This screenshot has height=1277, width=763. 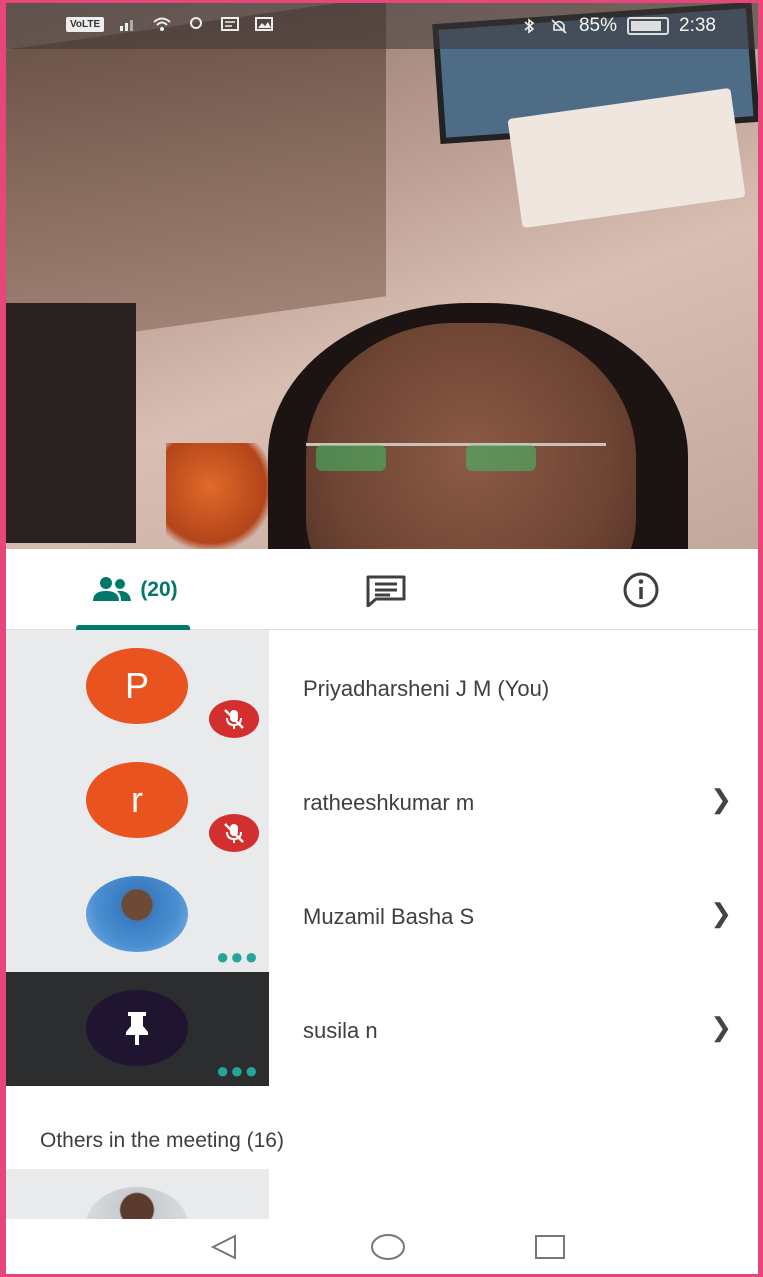 I want to click on tab-chat, so click(x=386, y=589).